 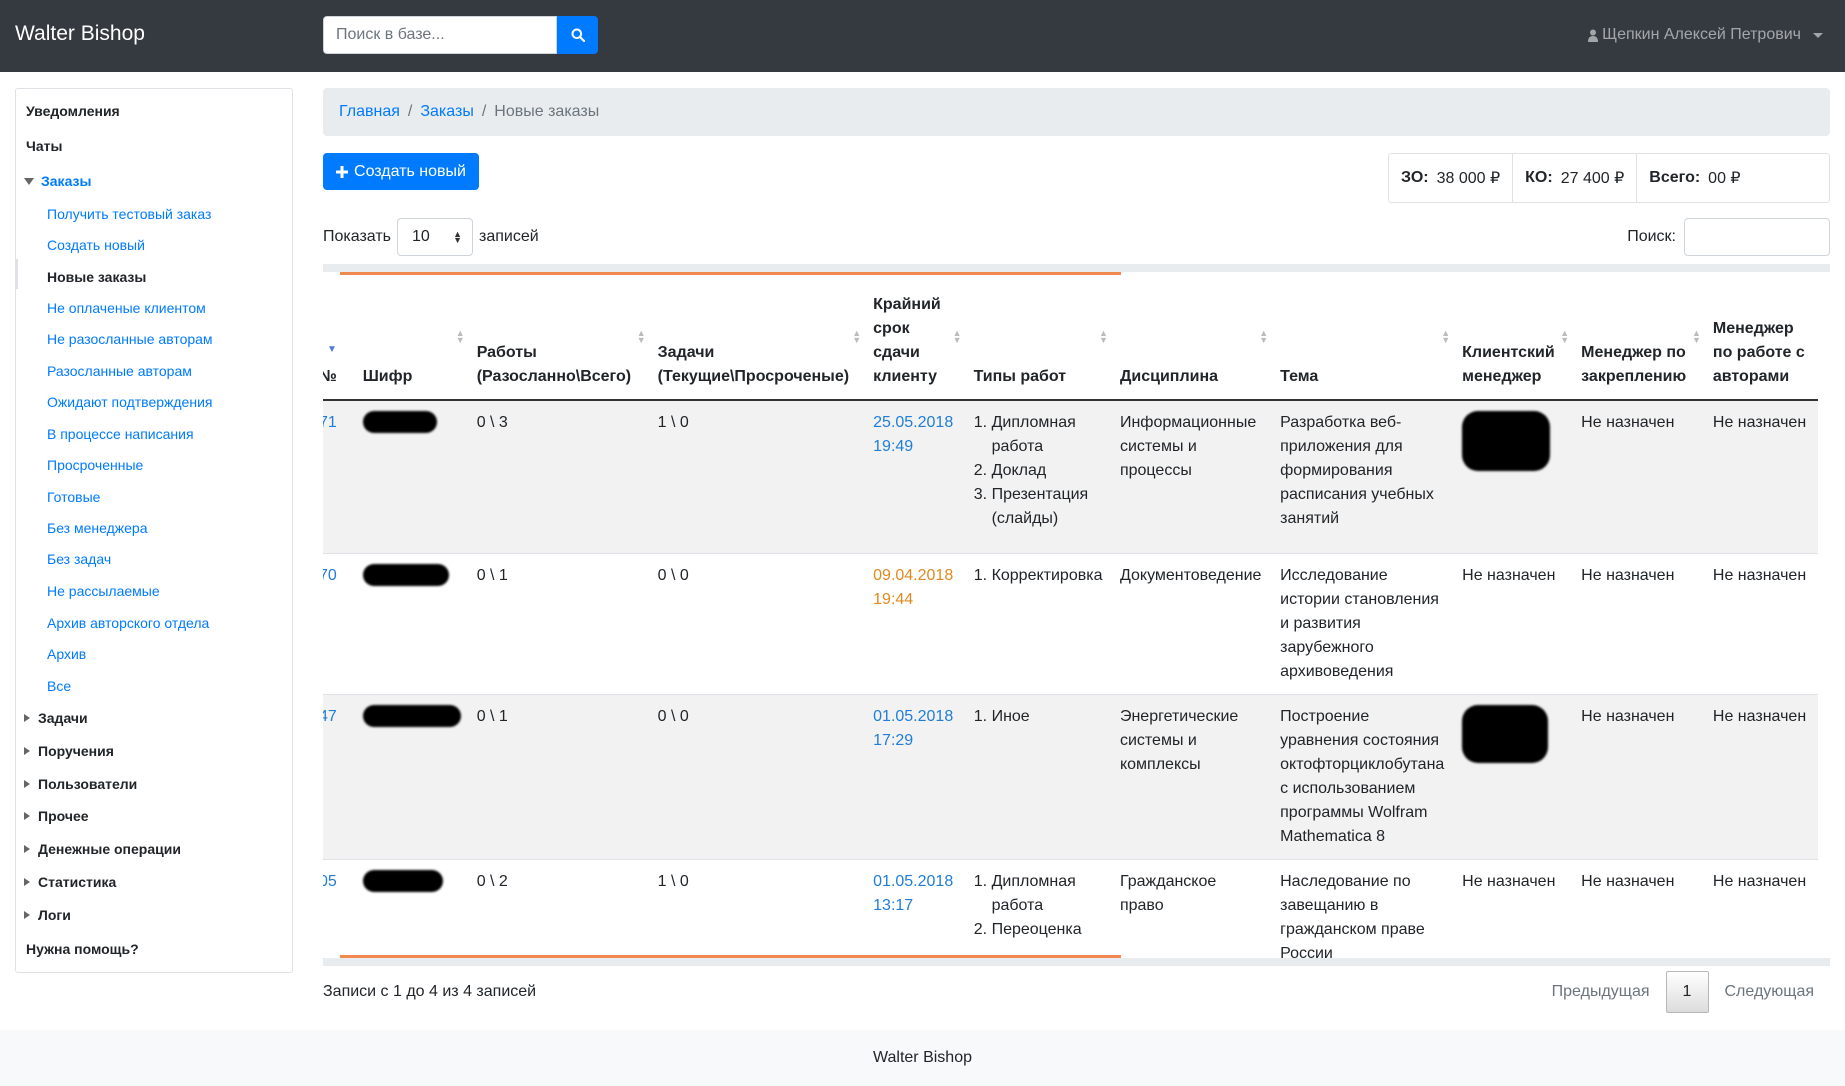 I want to click on sidebar-item-statistics: Статистика, so click(x=70, y=882).